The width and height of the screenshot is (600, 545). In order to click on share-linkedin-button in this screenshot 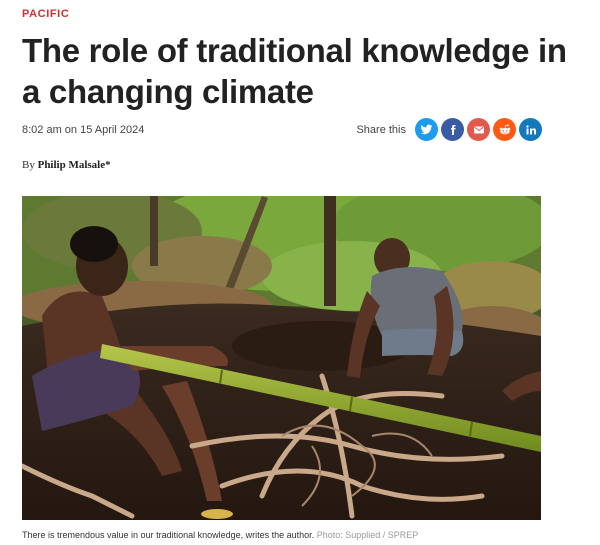, I will do `click(530, 129)`.